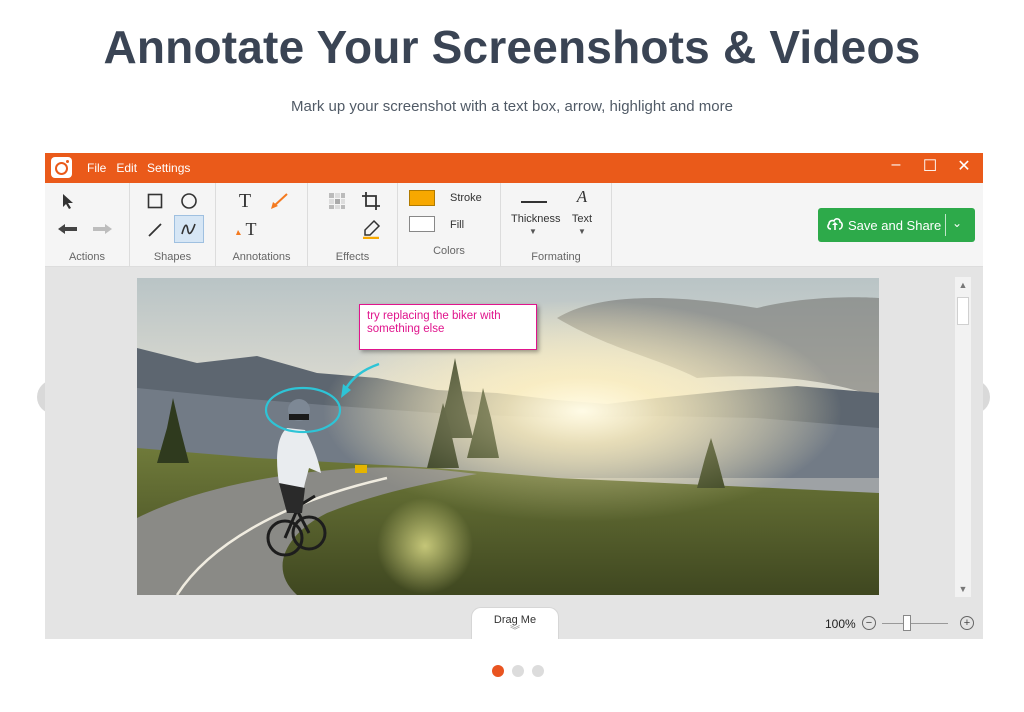 This screenshot has height=712, width=1024. What do you see at coordinates (466, 198) in the screenshot?
I see `stroke-label: Stroke` at bounding box center [466, 198].